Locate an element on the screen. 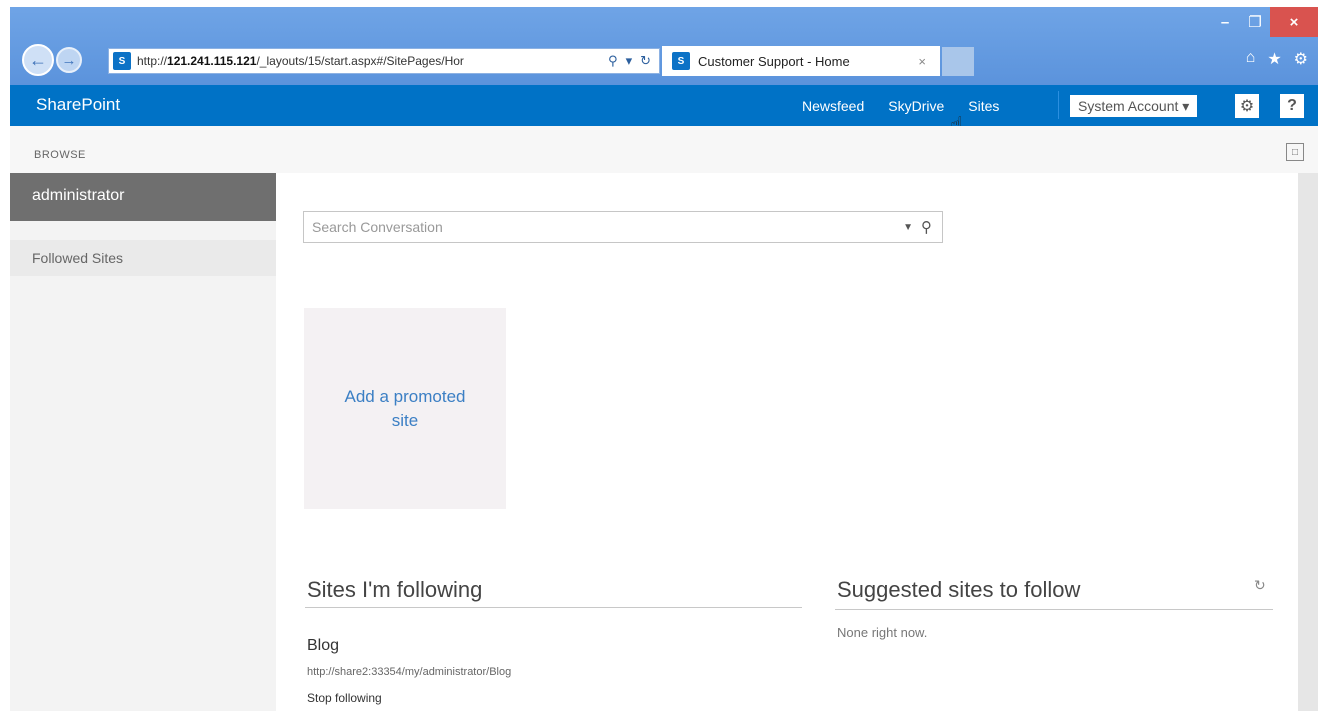 This screenshot has width=1324, height=711. search-input is located at coordinates (604, 227).